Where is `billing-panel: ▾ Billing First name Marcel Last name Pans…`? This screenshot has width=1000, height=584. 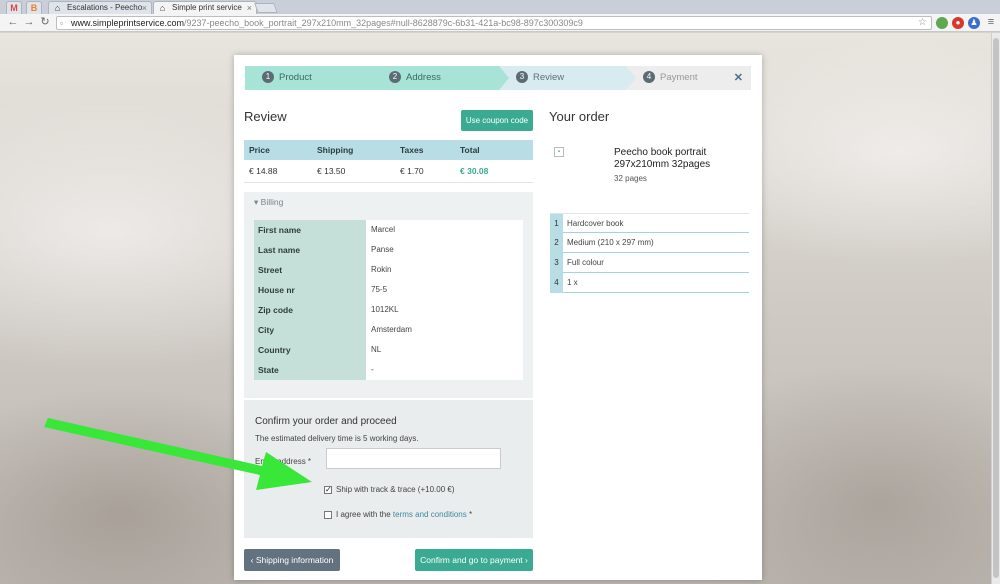
billing-panel: ▾ Billing First name Marcel Last name Pans… is located at coordinates (388, 295).